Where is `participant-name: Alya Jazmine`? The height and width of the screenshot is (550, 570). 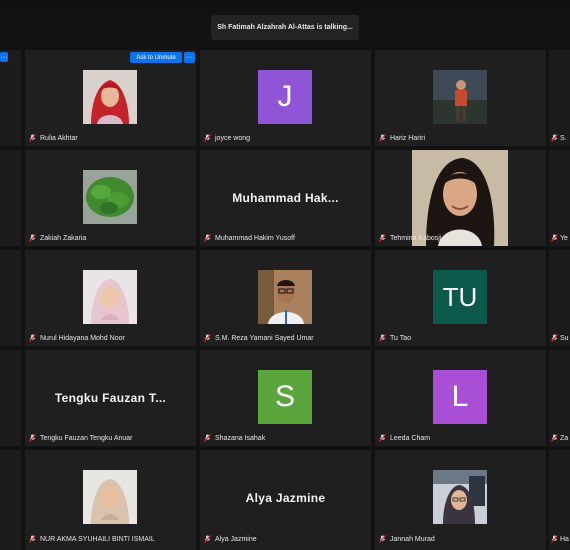 participant-name: Alya Jazmine is located at coordinates (230, 539).